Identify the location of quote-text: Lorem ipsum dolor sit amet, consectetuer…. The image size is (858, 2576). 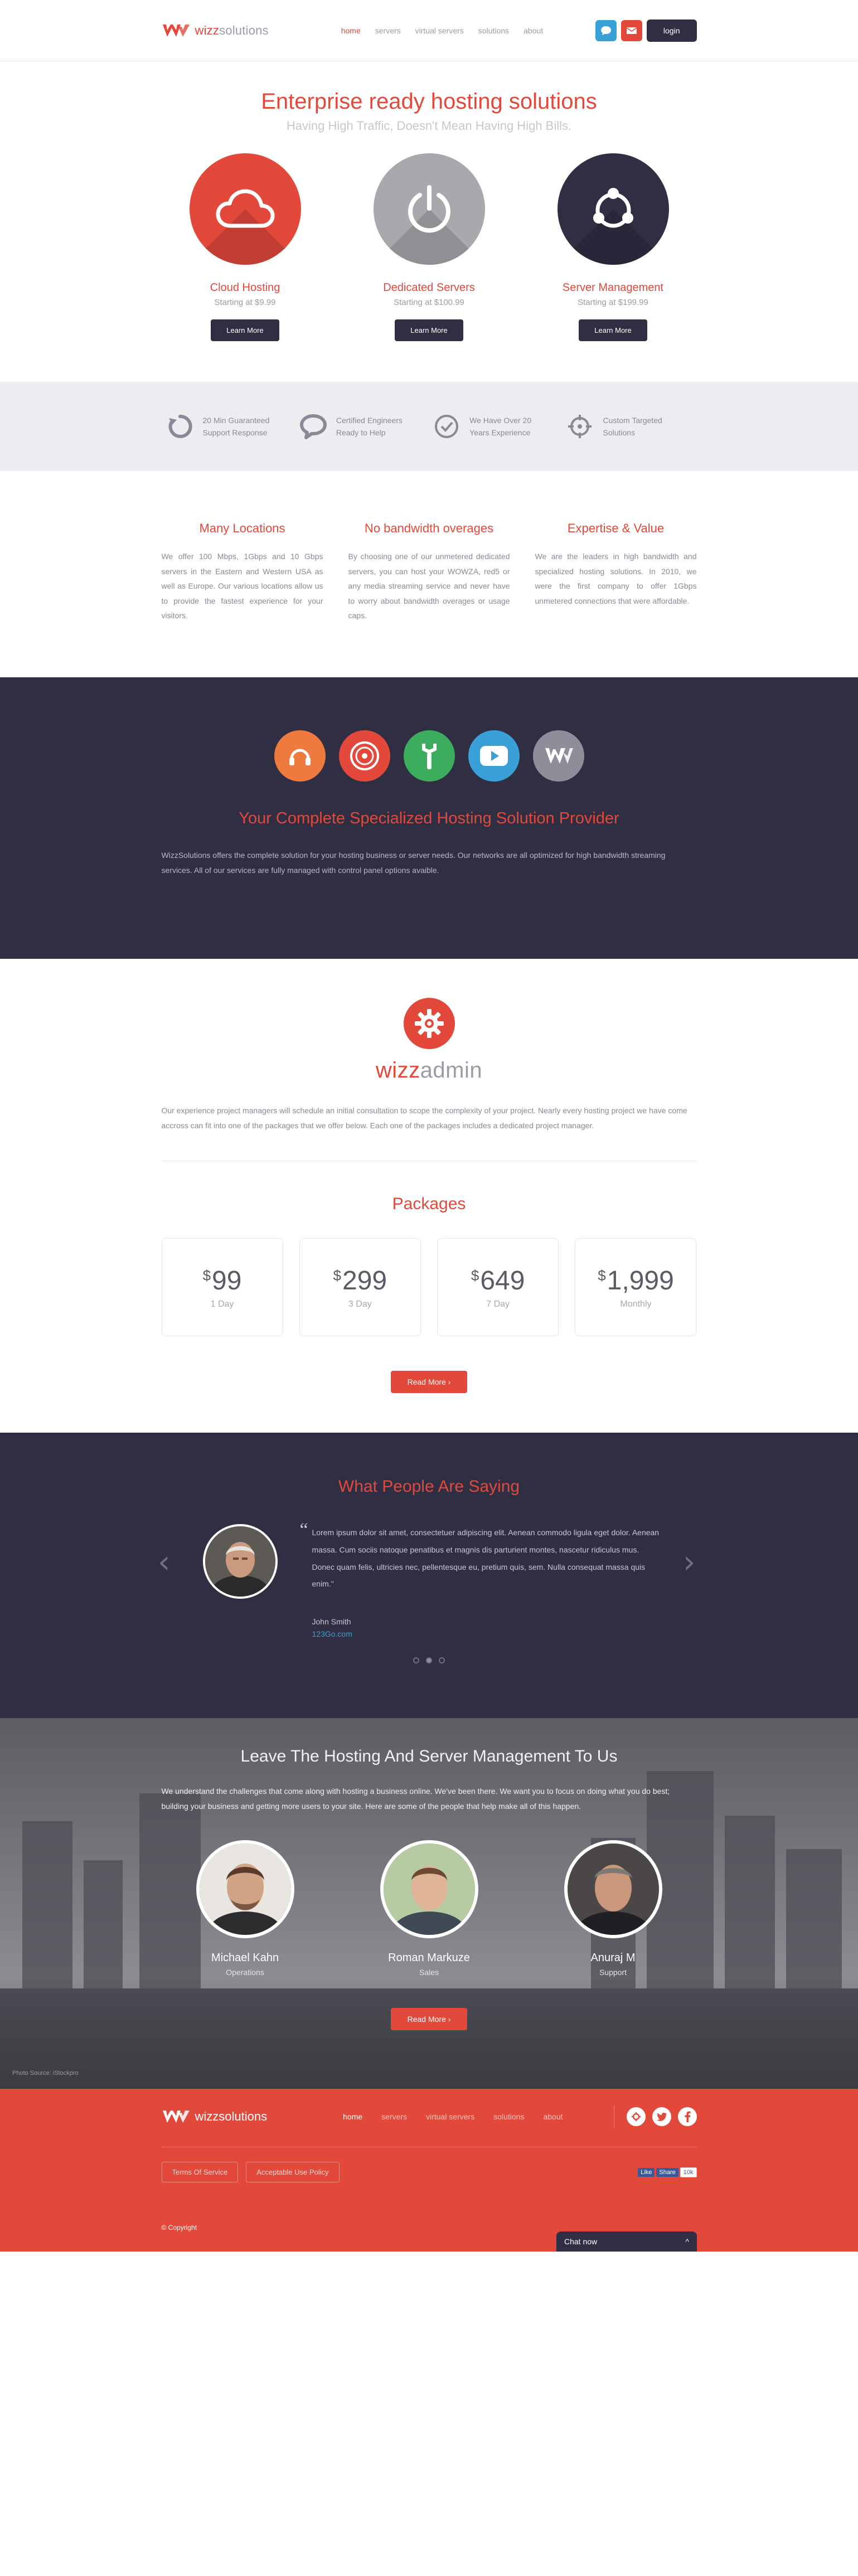
(486, 1559).